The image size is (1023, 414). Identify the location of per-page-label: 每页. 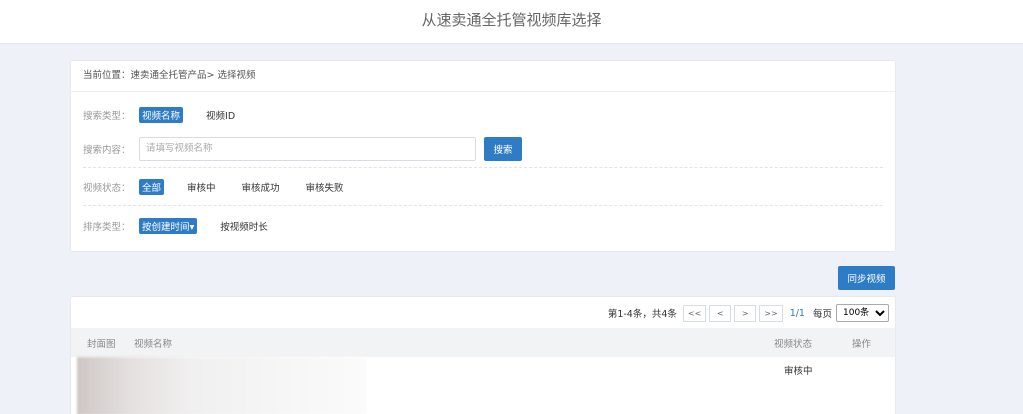
(822, 314).